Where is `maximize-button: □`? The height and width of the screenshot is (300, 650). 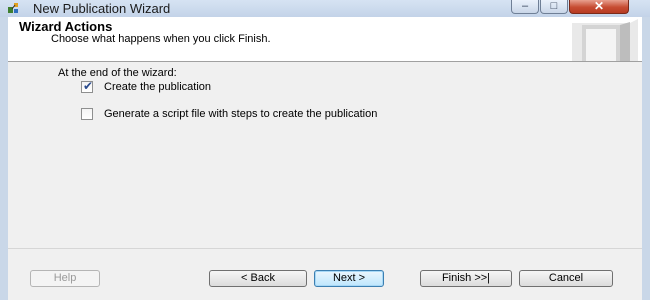
maximize-button: □ is located at coordinates (554, 7).